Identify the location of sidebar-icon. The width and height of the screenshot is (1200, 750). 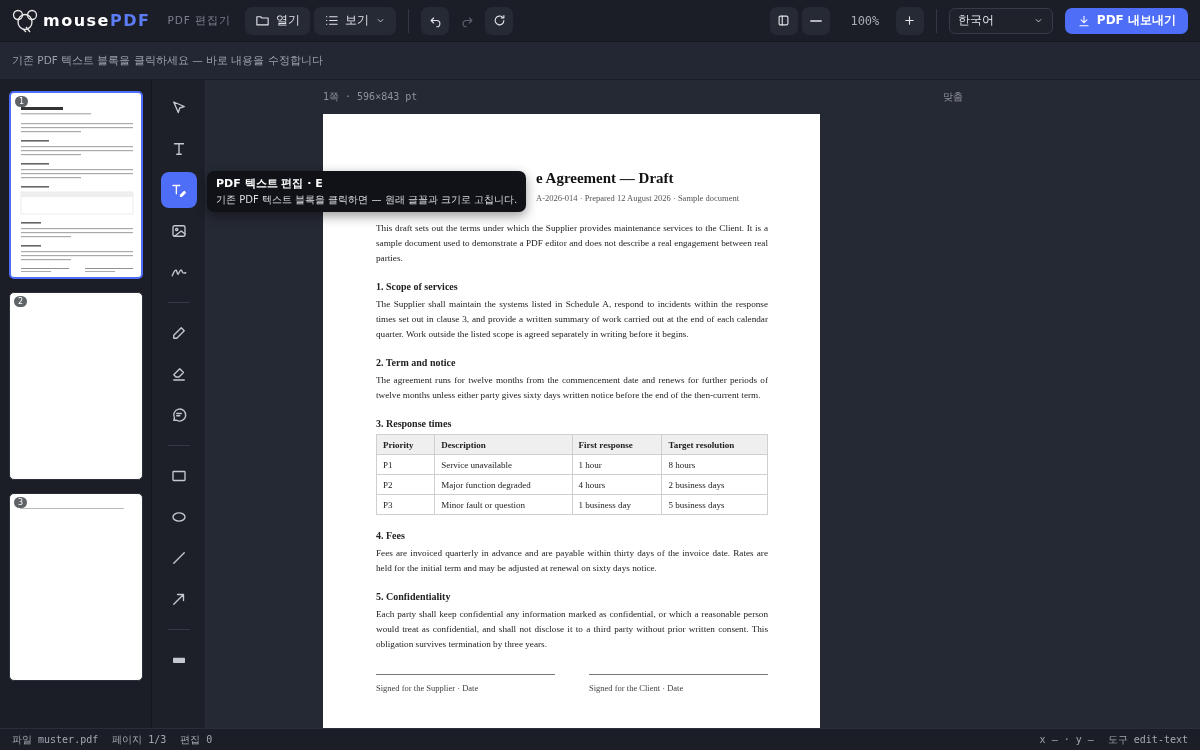
(784, 20).